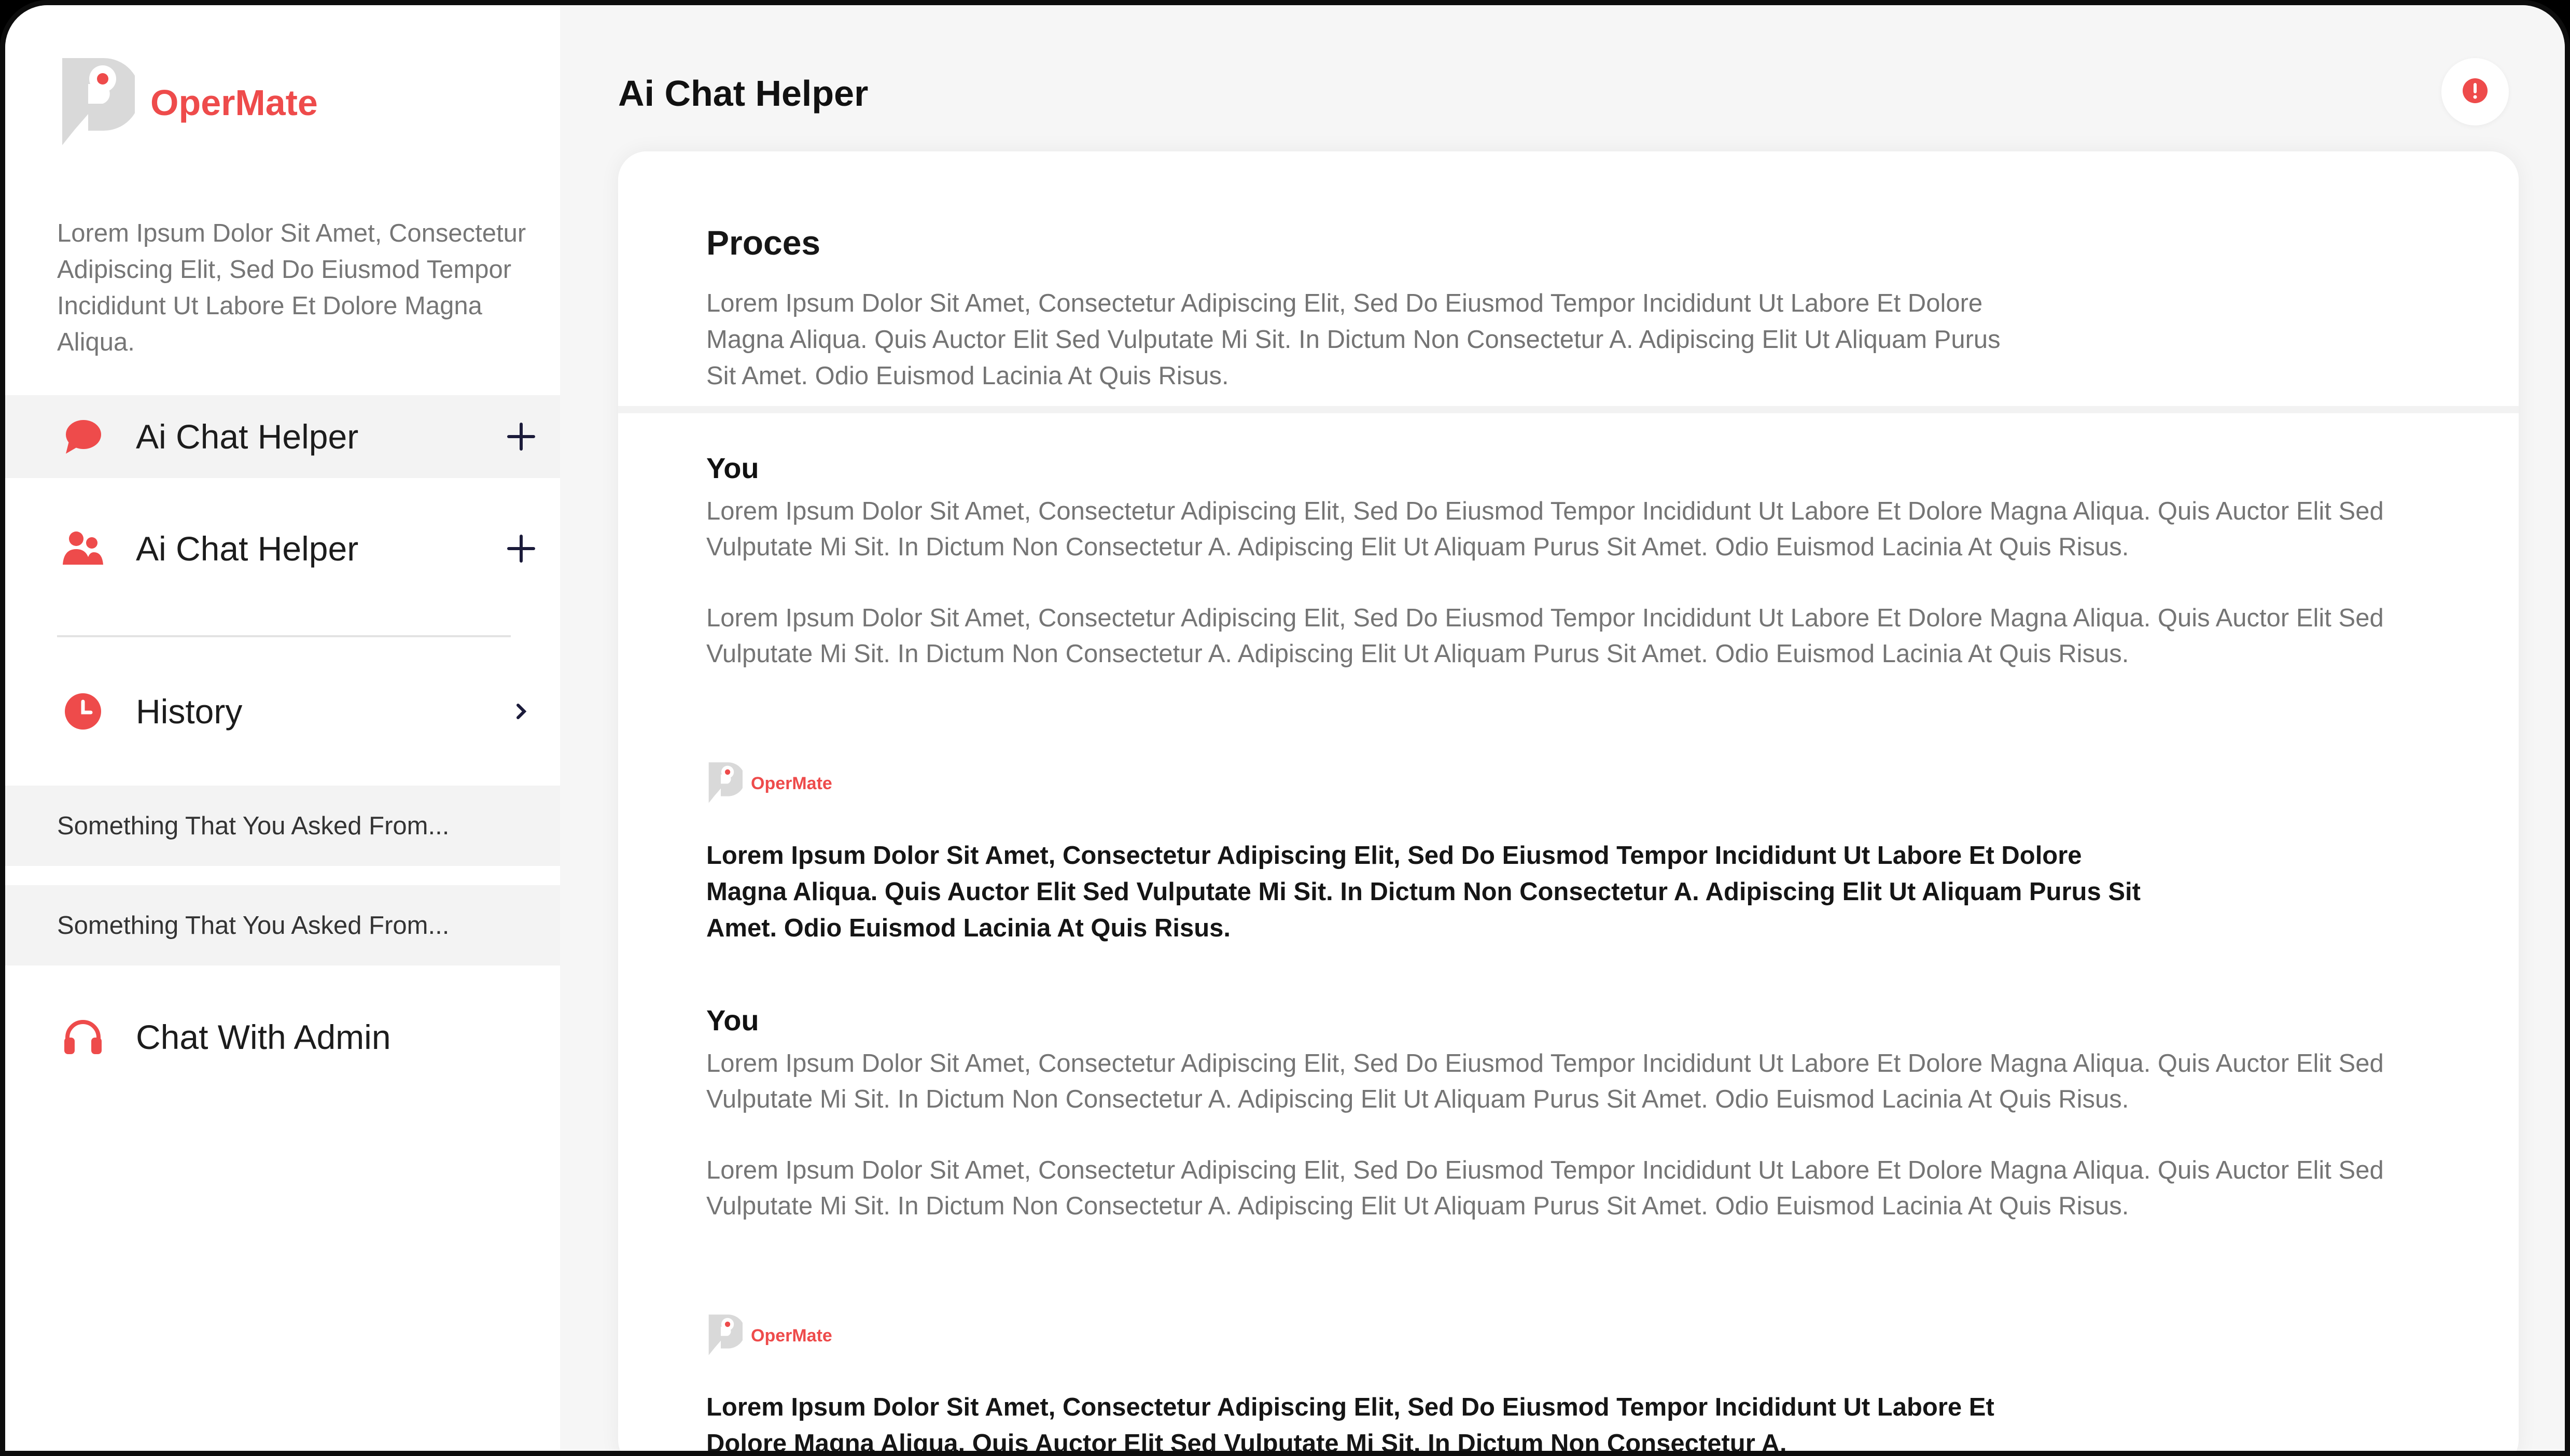  I want to click on headset-icon, so click(83, 1037).